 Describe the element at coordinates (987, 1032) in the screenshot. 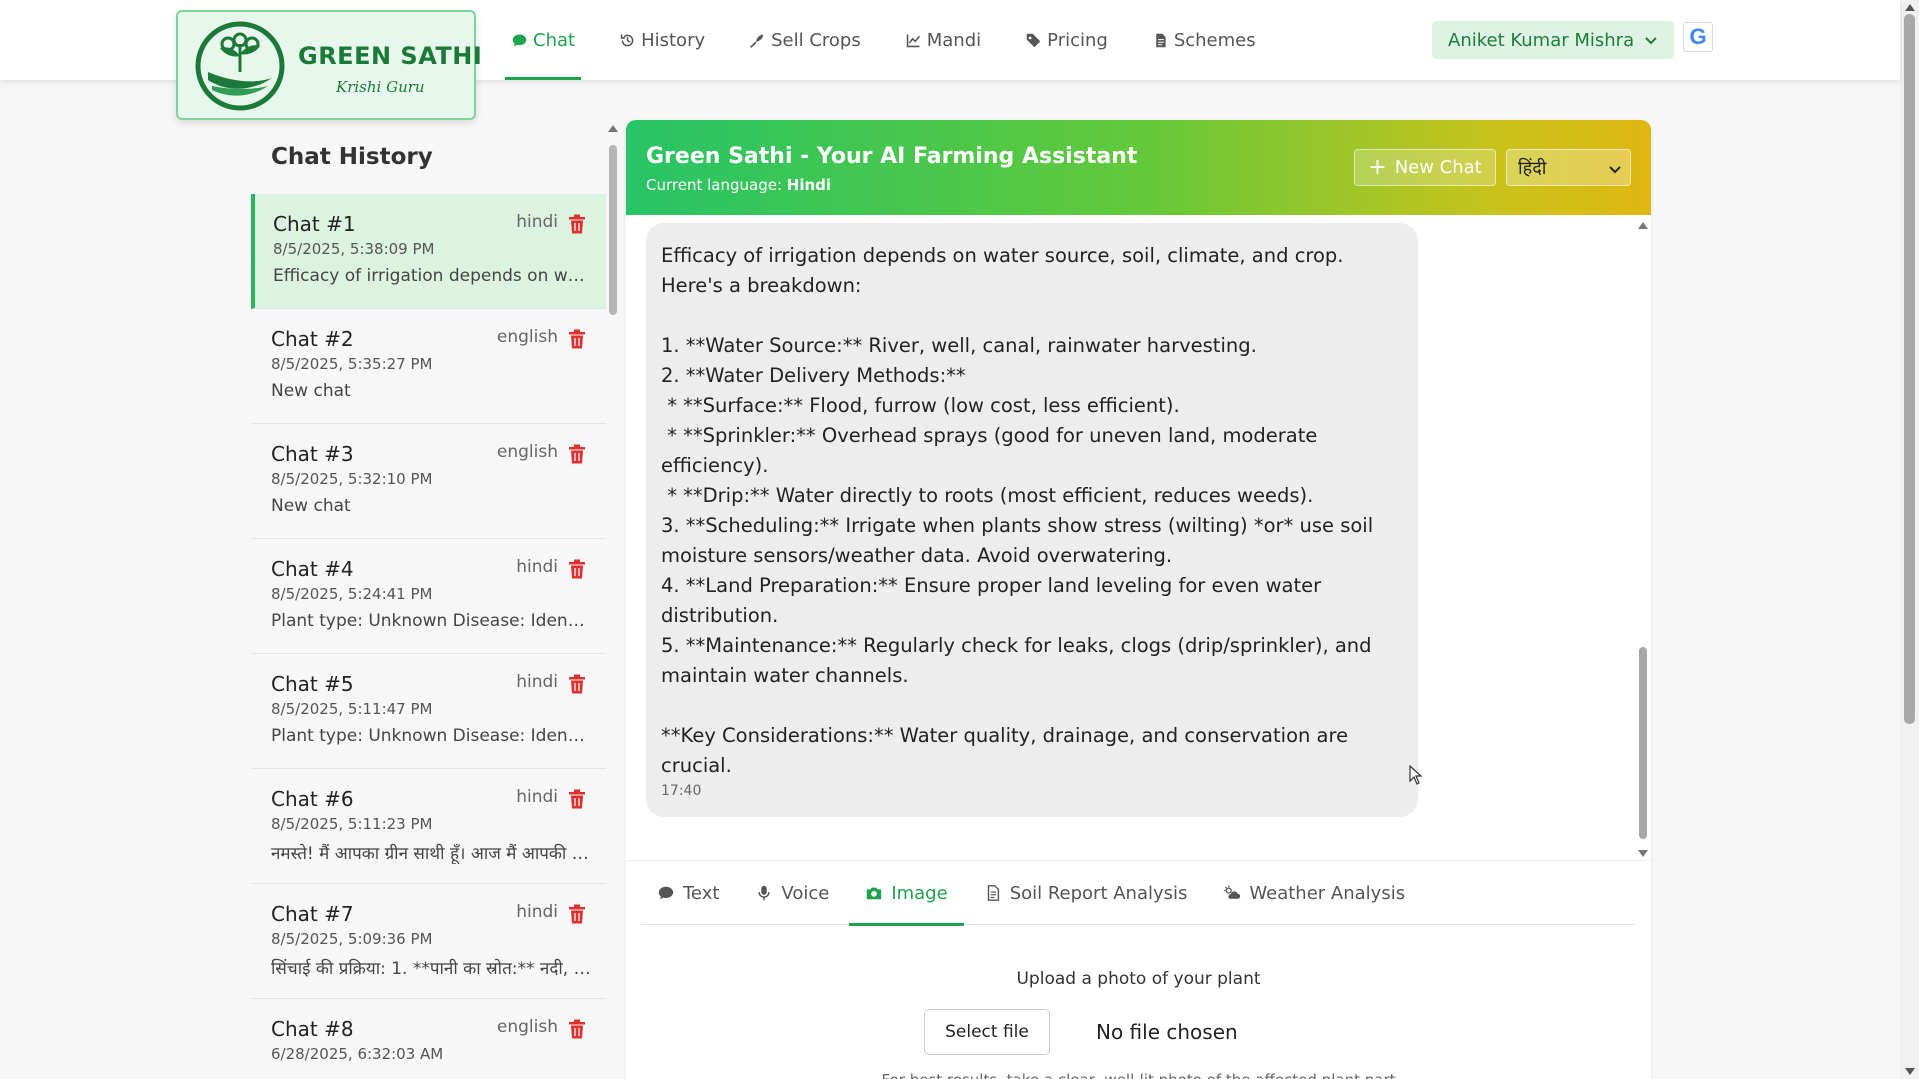

I see `select-file-button: Select file` at that location.